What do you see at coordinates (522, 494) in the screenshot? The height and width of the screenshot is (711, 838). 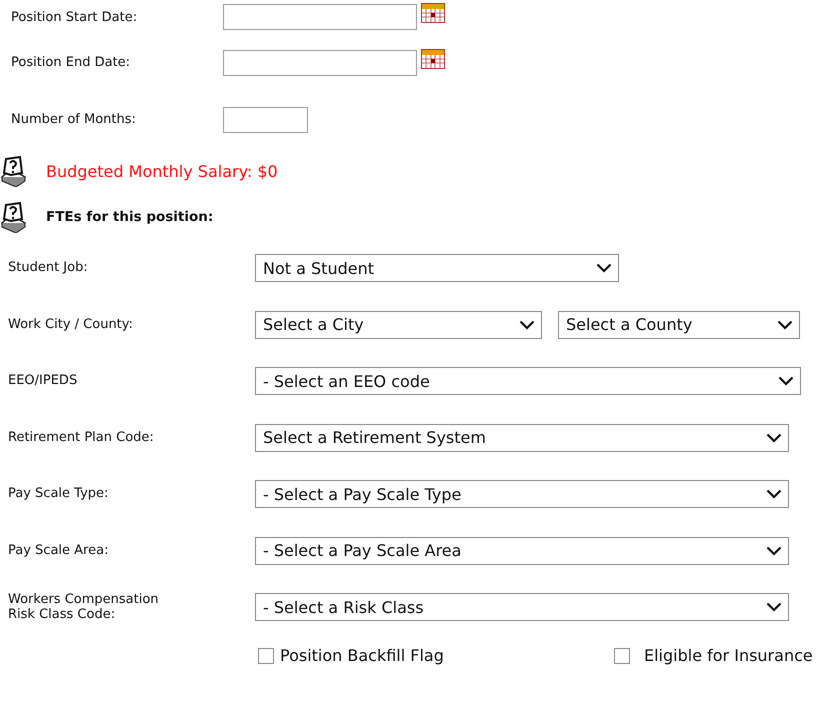 I see `dropdown: - Select a Pay Scale Type` at bounding box center [522, 494].